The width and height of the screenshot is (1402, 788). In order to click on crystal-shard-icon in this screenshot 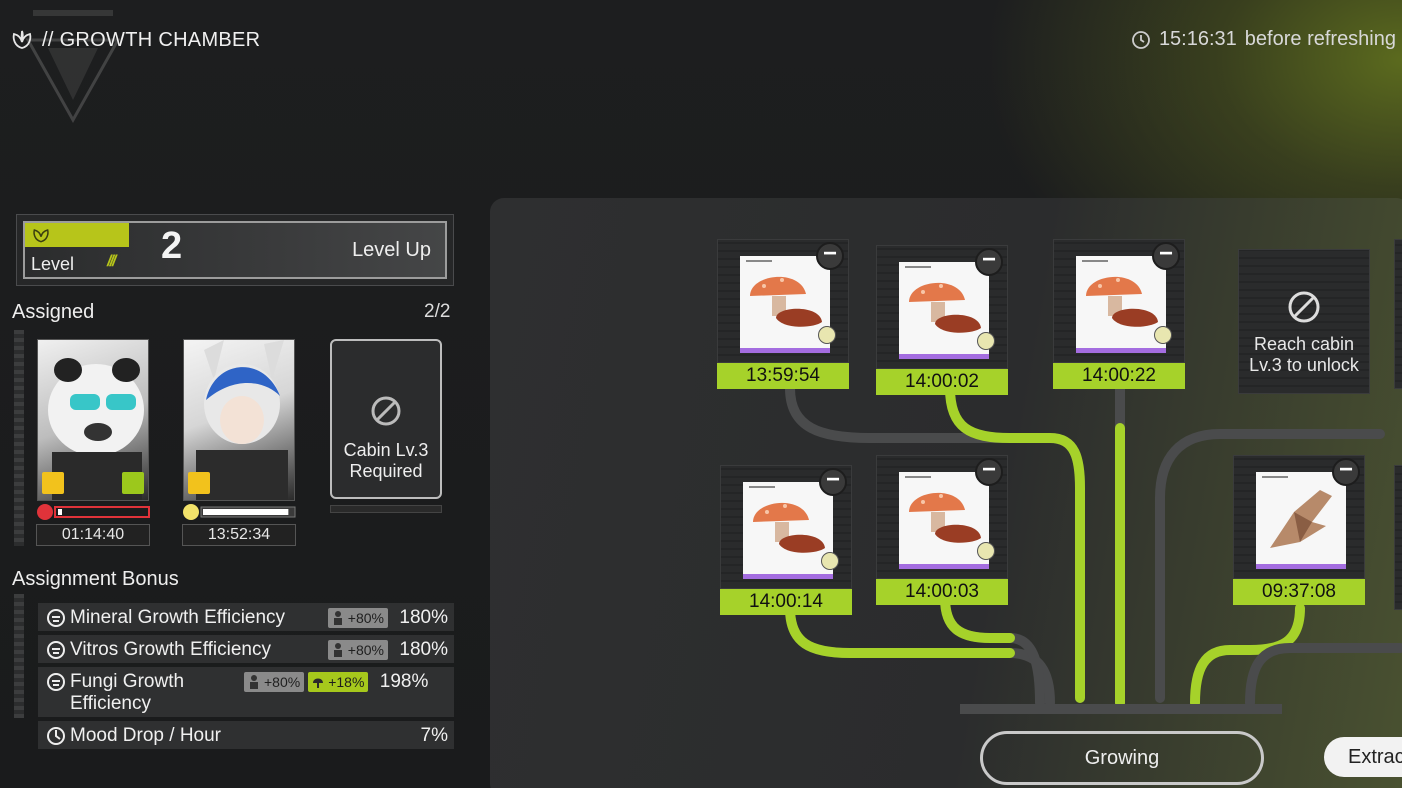, I will do `click(1301, 519)`.